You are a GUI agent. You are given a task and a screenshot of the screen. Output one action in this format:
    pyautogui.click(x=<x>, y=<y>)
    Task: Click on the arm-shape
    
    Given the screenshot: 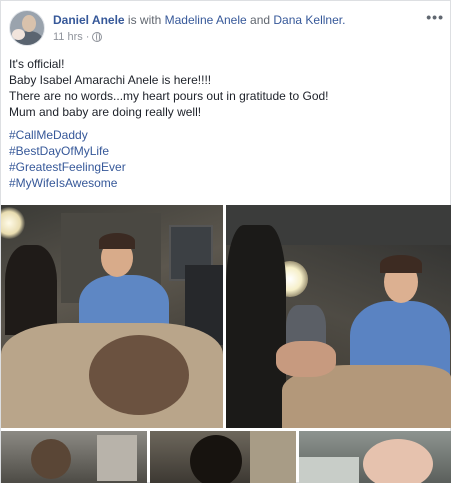 What is the action you would take?
    pyautogui.click(x=306, y=359)
    